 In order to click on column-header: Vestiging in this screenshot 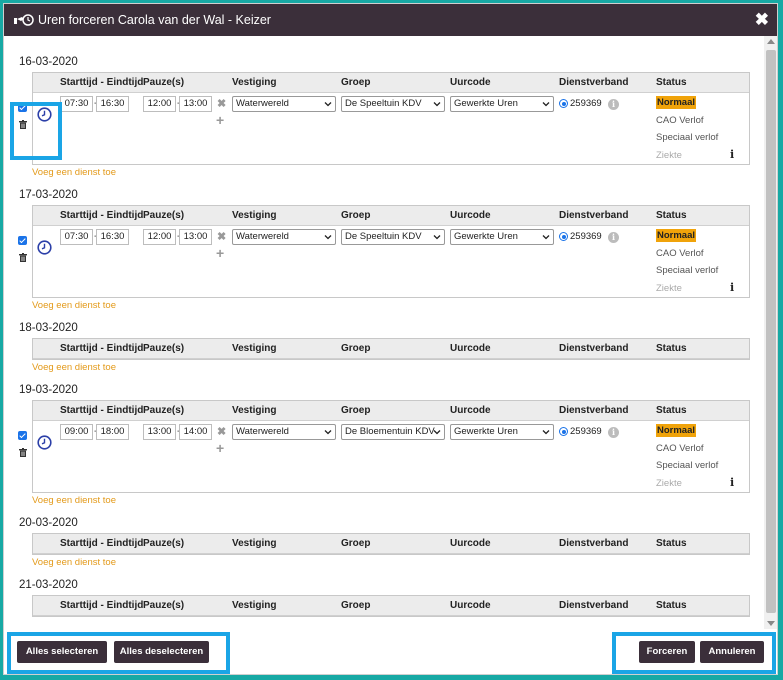, I will do `click(254, 605)`.